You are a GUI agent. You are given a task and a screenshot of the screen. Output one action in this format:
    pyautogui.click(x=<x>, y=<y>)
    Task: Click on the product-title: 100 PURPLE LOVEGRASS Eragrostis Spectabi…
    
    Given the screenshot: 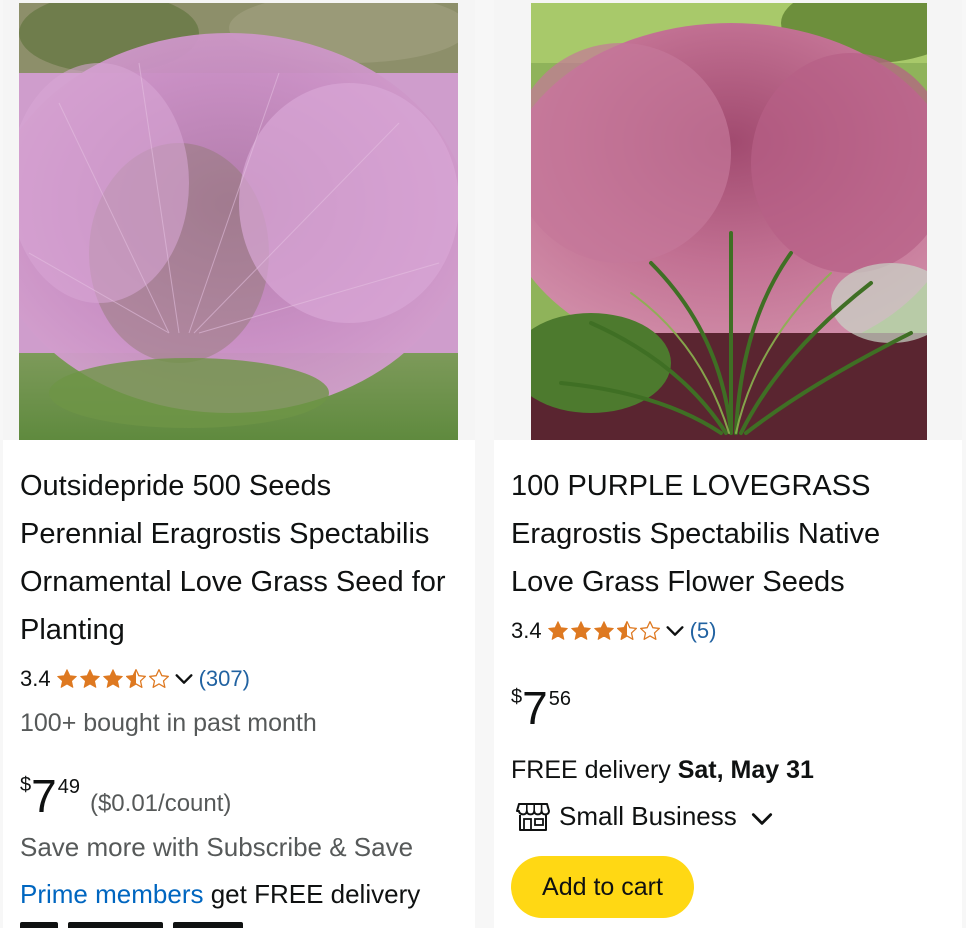 What is the action you would take?
    pyautogui.click(x=731, y=534)
    